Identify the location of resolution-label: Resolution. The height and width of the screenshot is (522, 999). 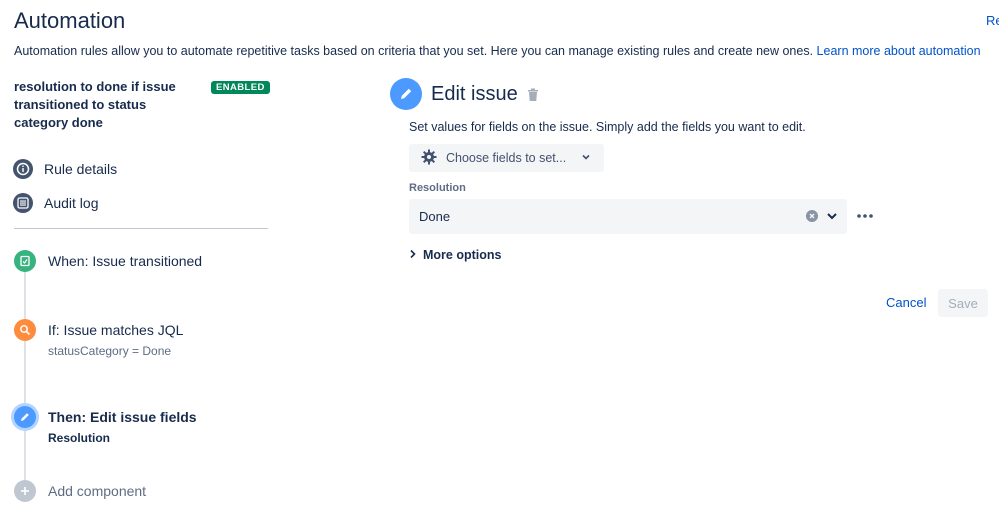
(437, 188).